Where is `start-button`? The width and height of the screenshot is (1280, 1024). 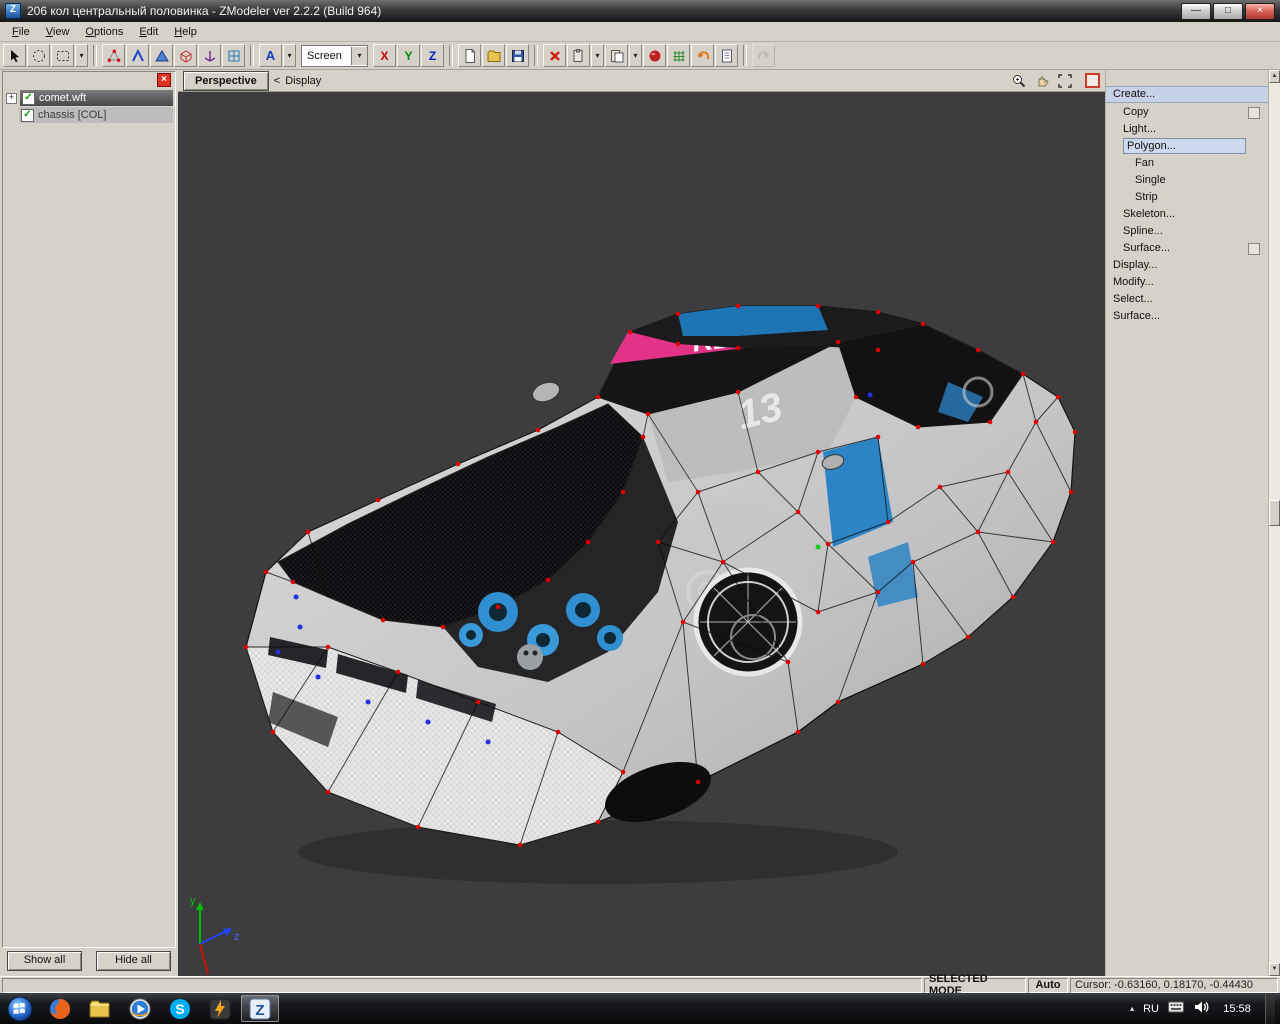
start-button is located at coordinates (20, 1008).